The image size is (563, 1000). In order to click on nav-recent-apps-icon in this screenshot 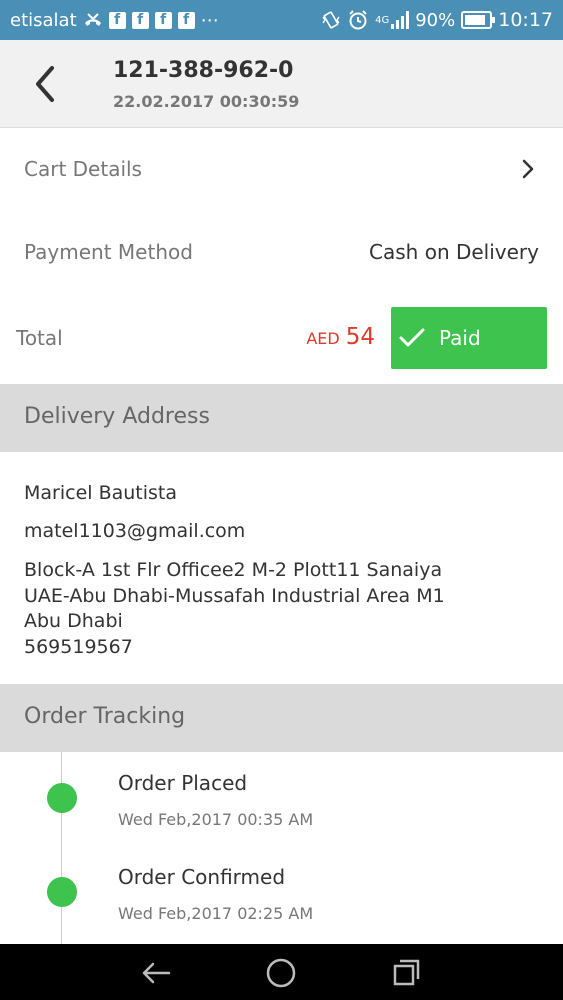, I will do `click(406, 973)`.